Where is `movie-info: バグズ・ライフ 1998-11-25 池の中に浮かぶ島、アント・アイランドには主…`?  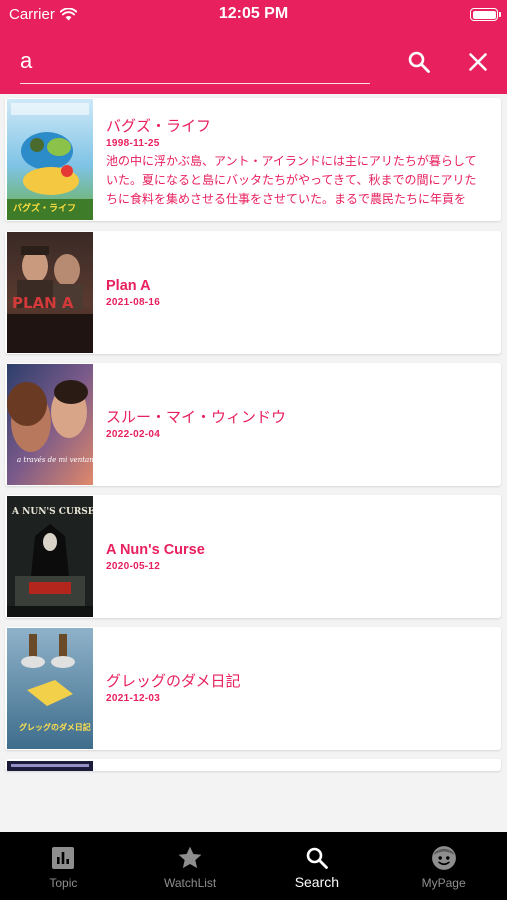 movie-info: バグズ・ライフ 1998-11-25 池の中に浮かぶ島、アント・アイランドには主… is located at coordinates (297, 159).